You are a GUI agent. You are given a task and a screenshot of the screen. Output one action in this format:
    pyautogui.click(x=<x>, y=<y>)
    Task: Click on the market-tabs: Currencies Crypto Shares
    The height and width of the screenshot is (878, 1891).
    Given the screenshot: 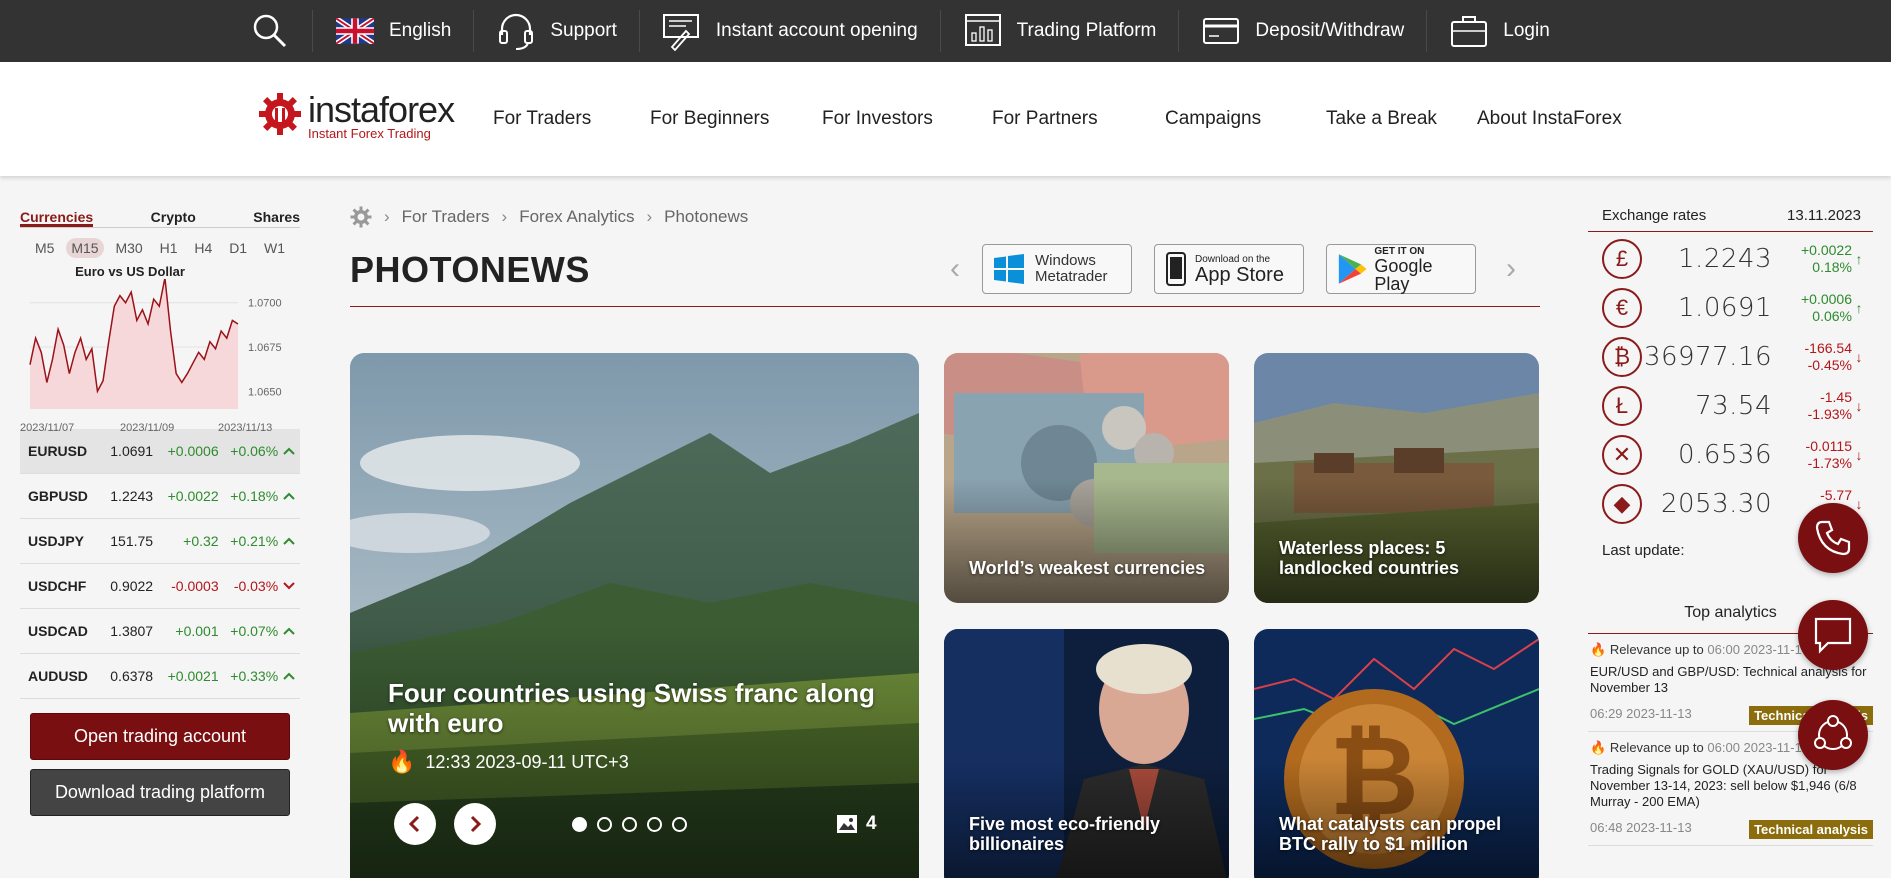 What is the action you would take?
    pyautogui.click(x=160, y=214)
    